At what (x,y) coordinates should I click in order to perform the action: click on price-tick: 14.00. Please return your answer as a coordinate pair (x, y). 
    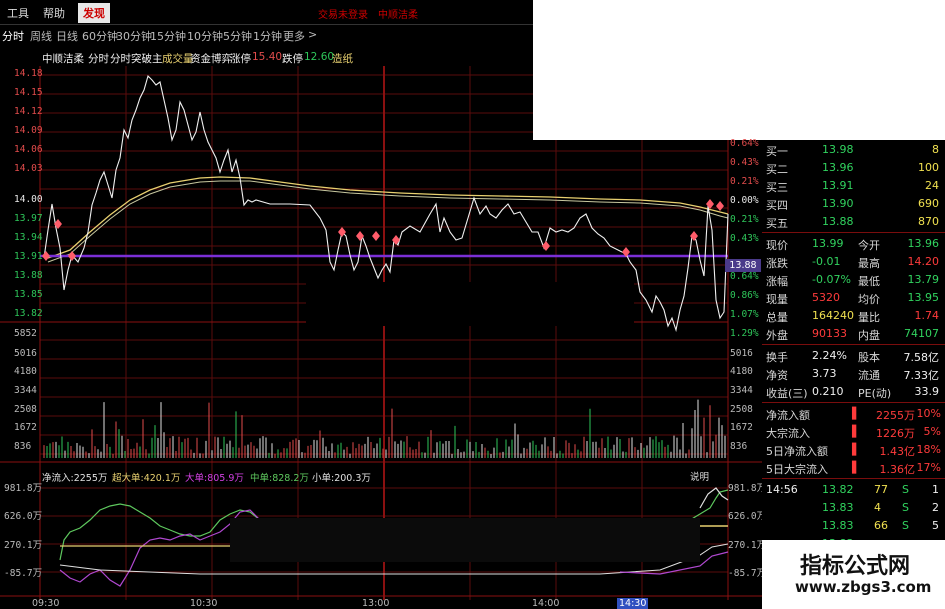
    Looking at the image, I should click on (28, 199).